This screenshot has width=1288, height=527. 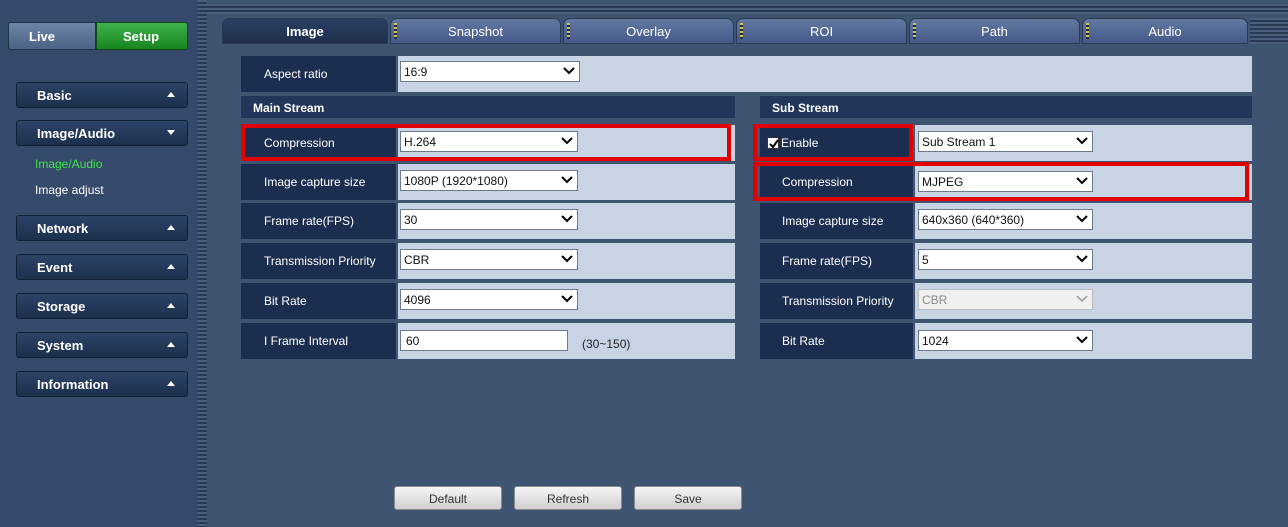 What do you see at coordinates (935, 341) in the screenshot?
I see `sub-bit-rate-value: 1024` at bounding box center [935, 341].